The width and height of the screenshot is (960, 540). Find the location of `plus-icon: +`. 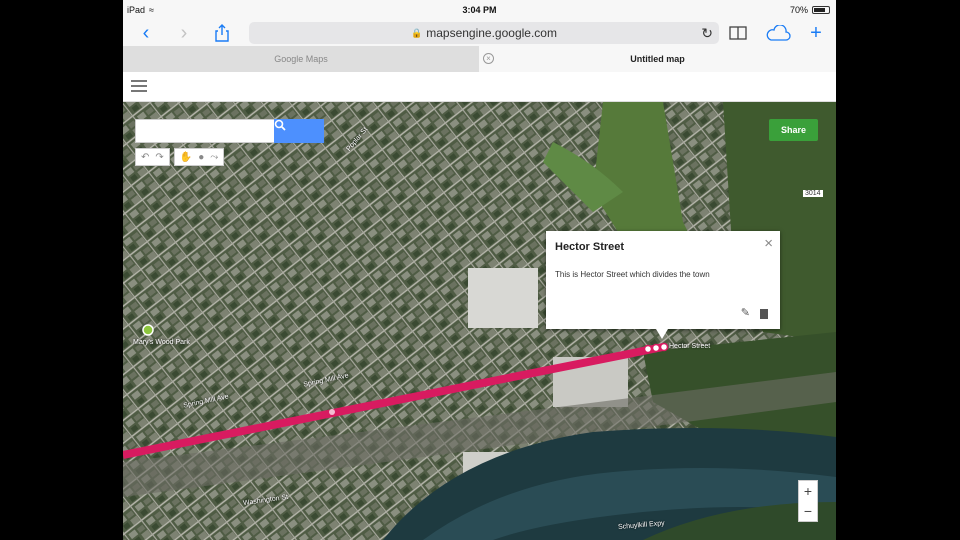

plus-icon: + is located at coordinates (816, 32).